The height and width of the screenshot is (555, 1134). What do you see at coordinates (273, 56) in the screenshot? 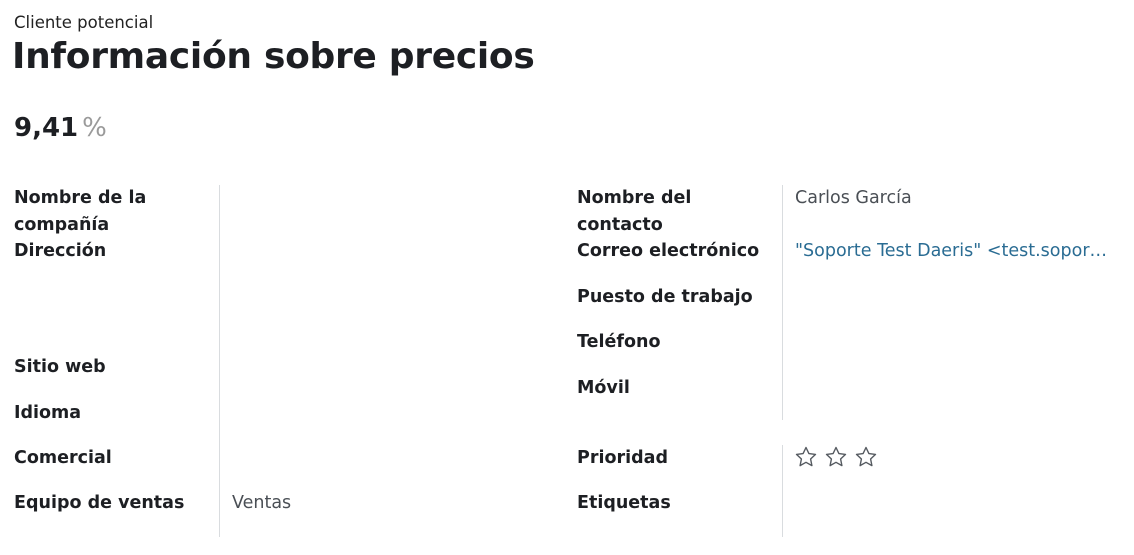
I see `page-title: Información sobre precios` at bounding box center [273, 56].